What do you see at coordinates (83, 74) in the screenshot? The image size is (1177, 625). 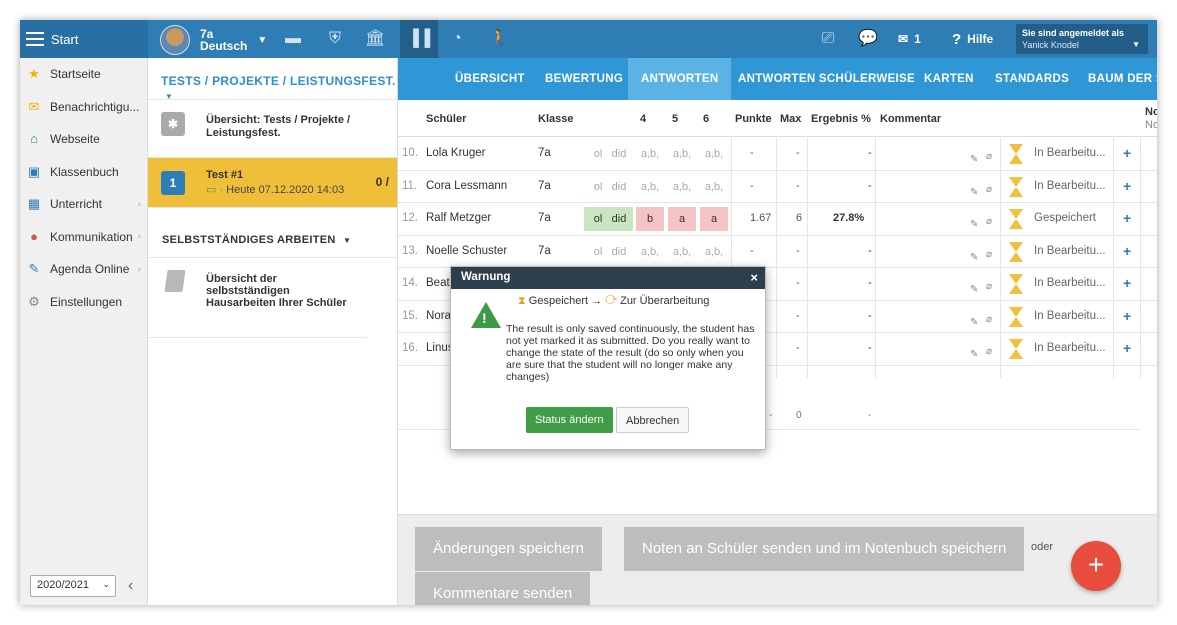 I see `sidebar-item-startseite: ★ Startseite` at bounding box center [83, 74].